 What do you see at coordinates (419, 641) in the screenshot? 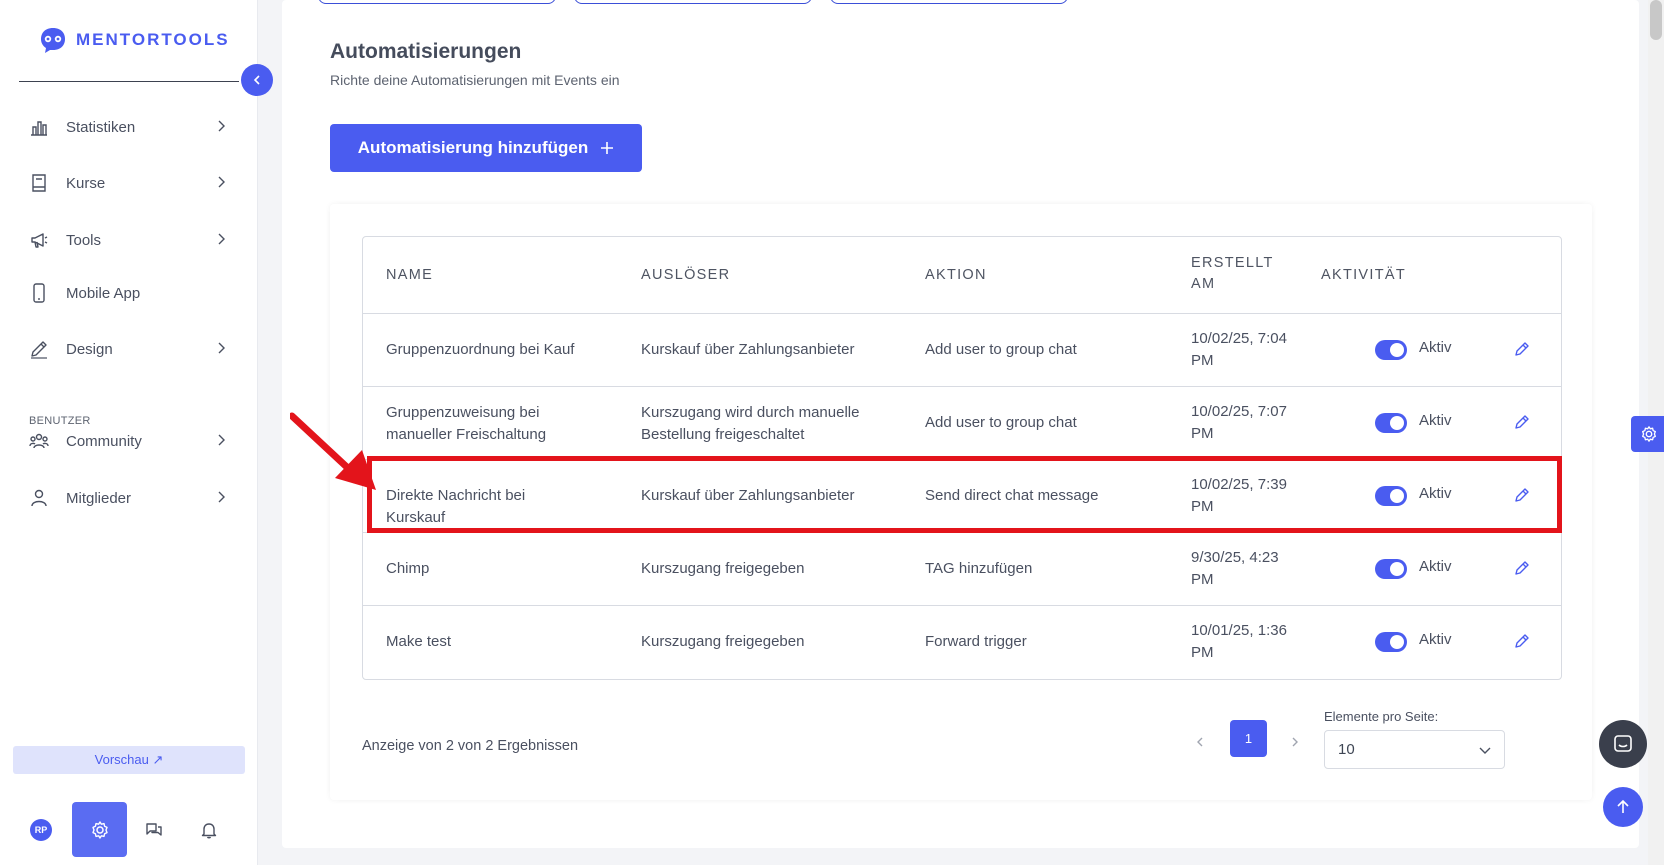
I see `cell-name: Make test` at bounding box center [419, 641].